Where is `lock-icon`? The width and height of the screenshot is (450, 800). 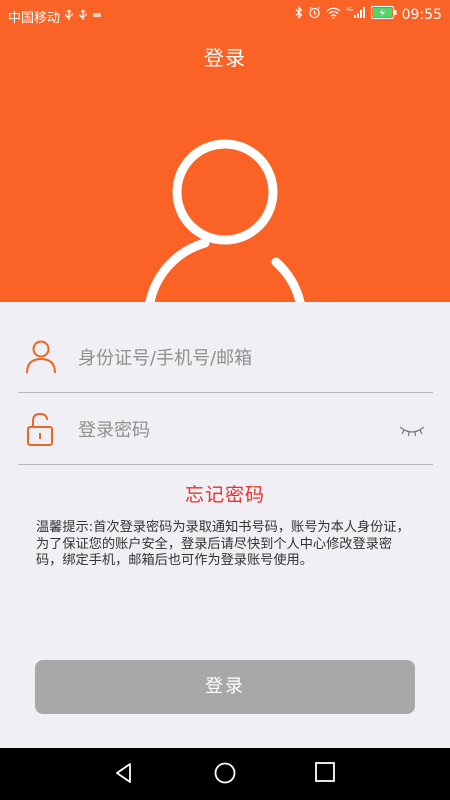
lock-icon is located at coordinates (41, 431).